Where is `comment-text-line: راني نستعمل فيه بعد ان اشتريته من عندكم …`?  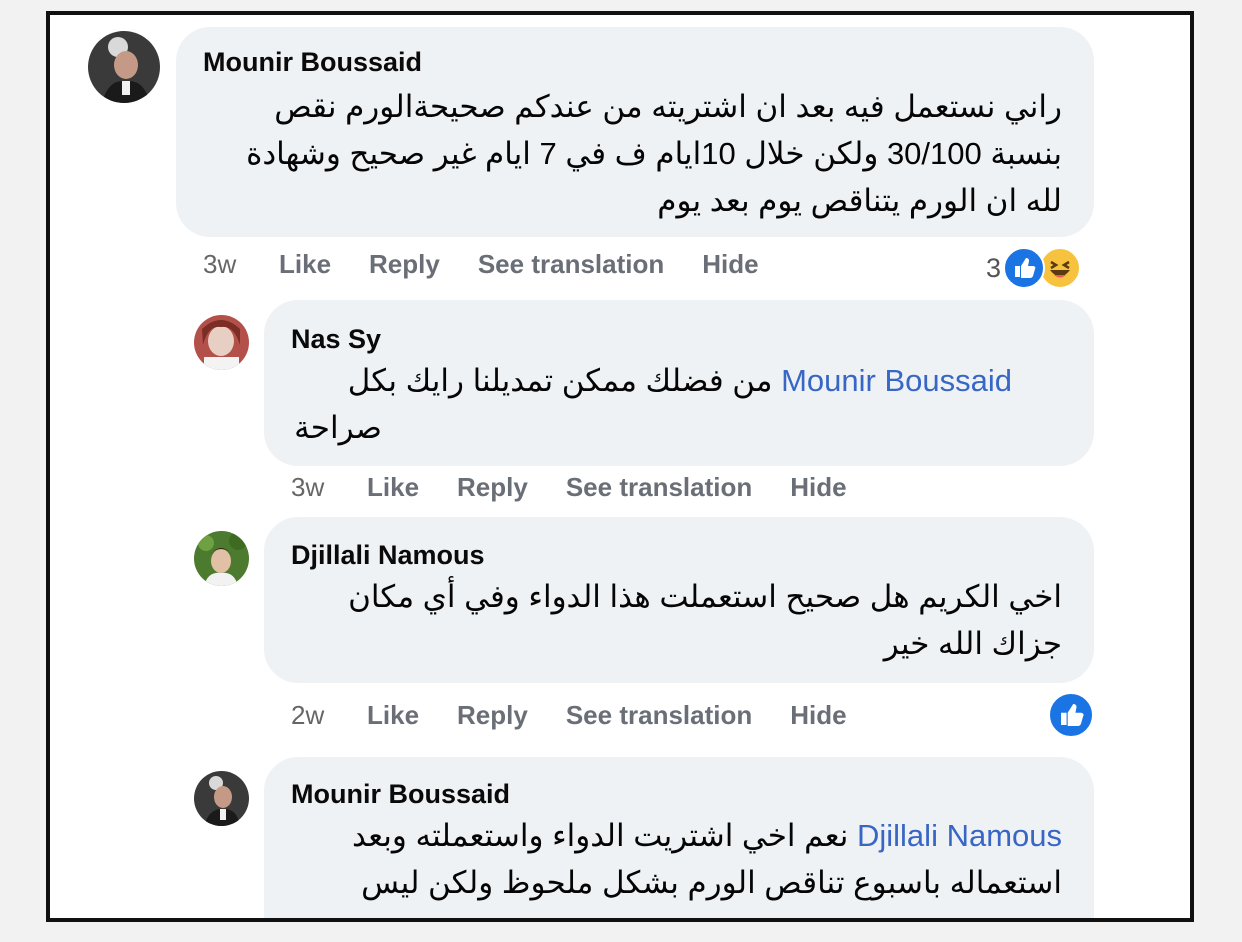 comment-text-line: راني نستعمل فيه بعد ان اشتريته من عندكم … is located at coordinates (668, 106).